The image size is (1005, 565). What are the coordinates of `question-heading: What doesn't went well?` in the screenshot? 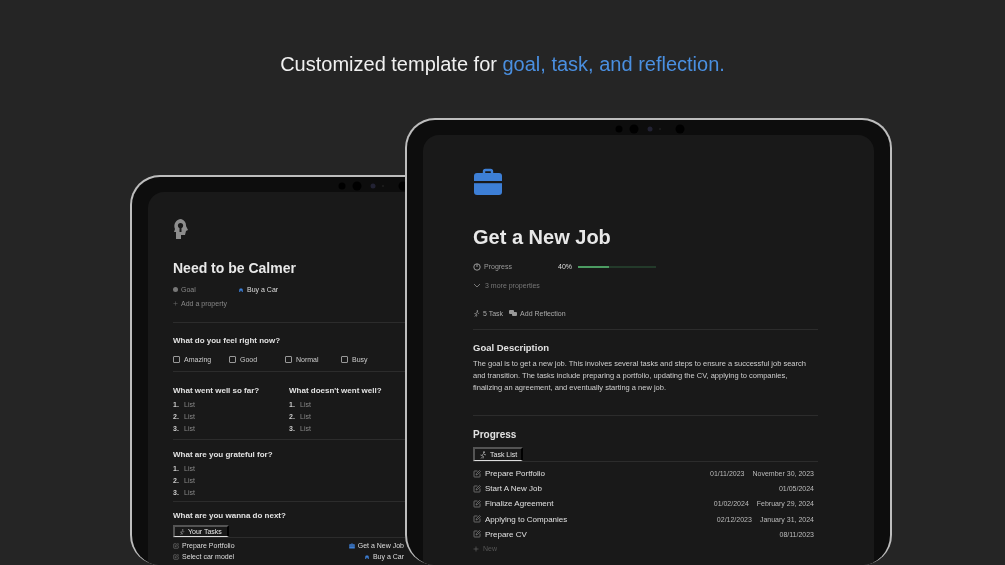 It's located at (336, 391).